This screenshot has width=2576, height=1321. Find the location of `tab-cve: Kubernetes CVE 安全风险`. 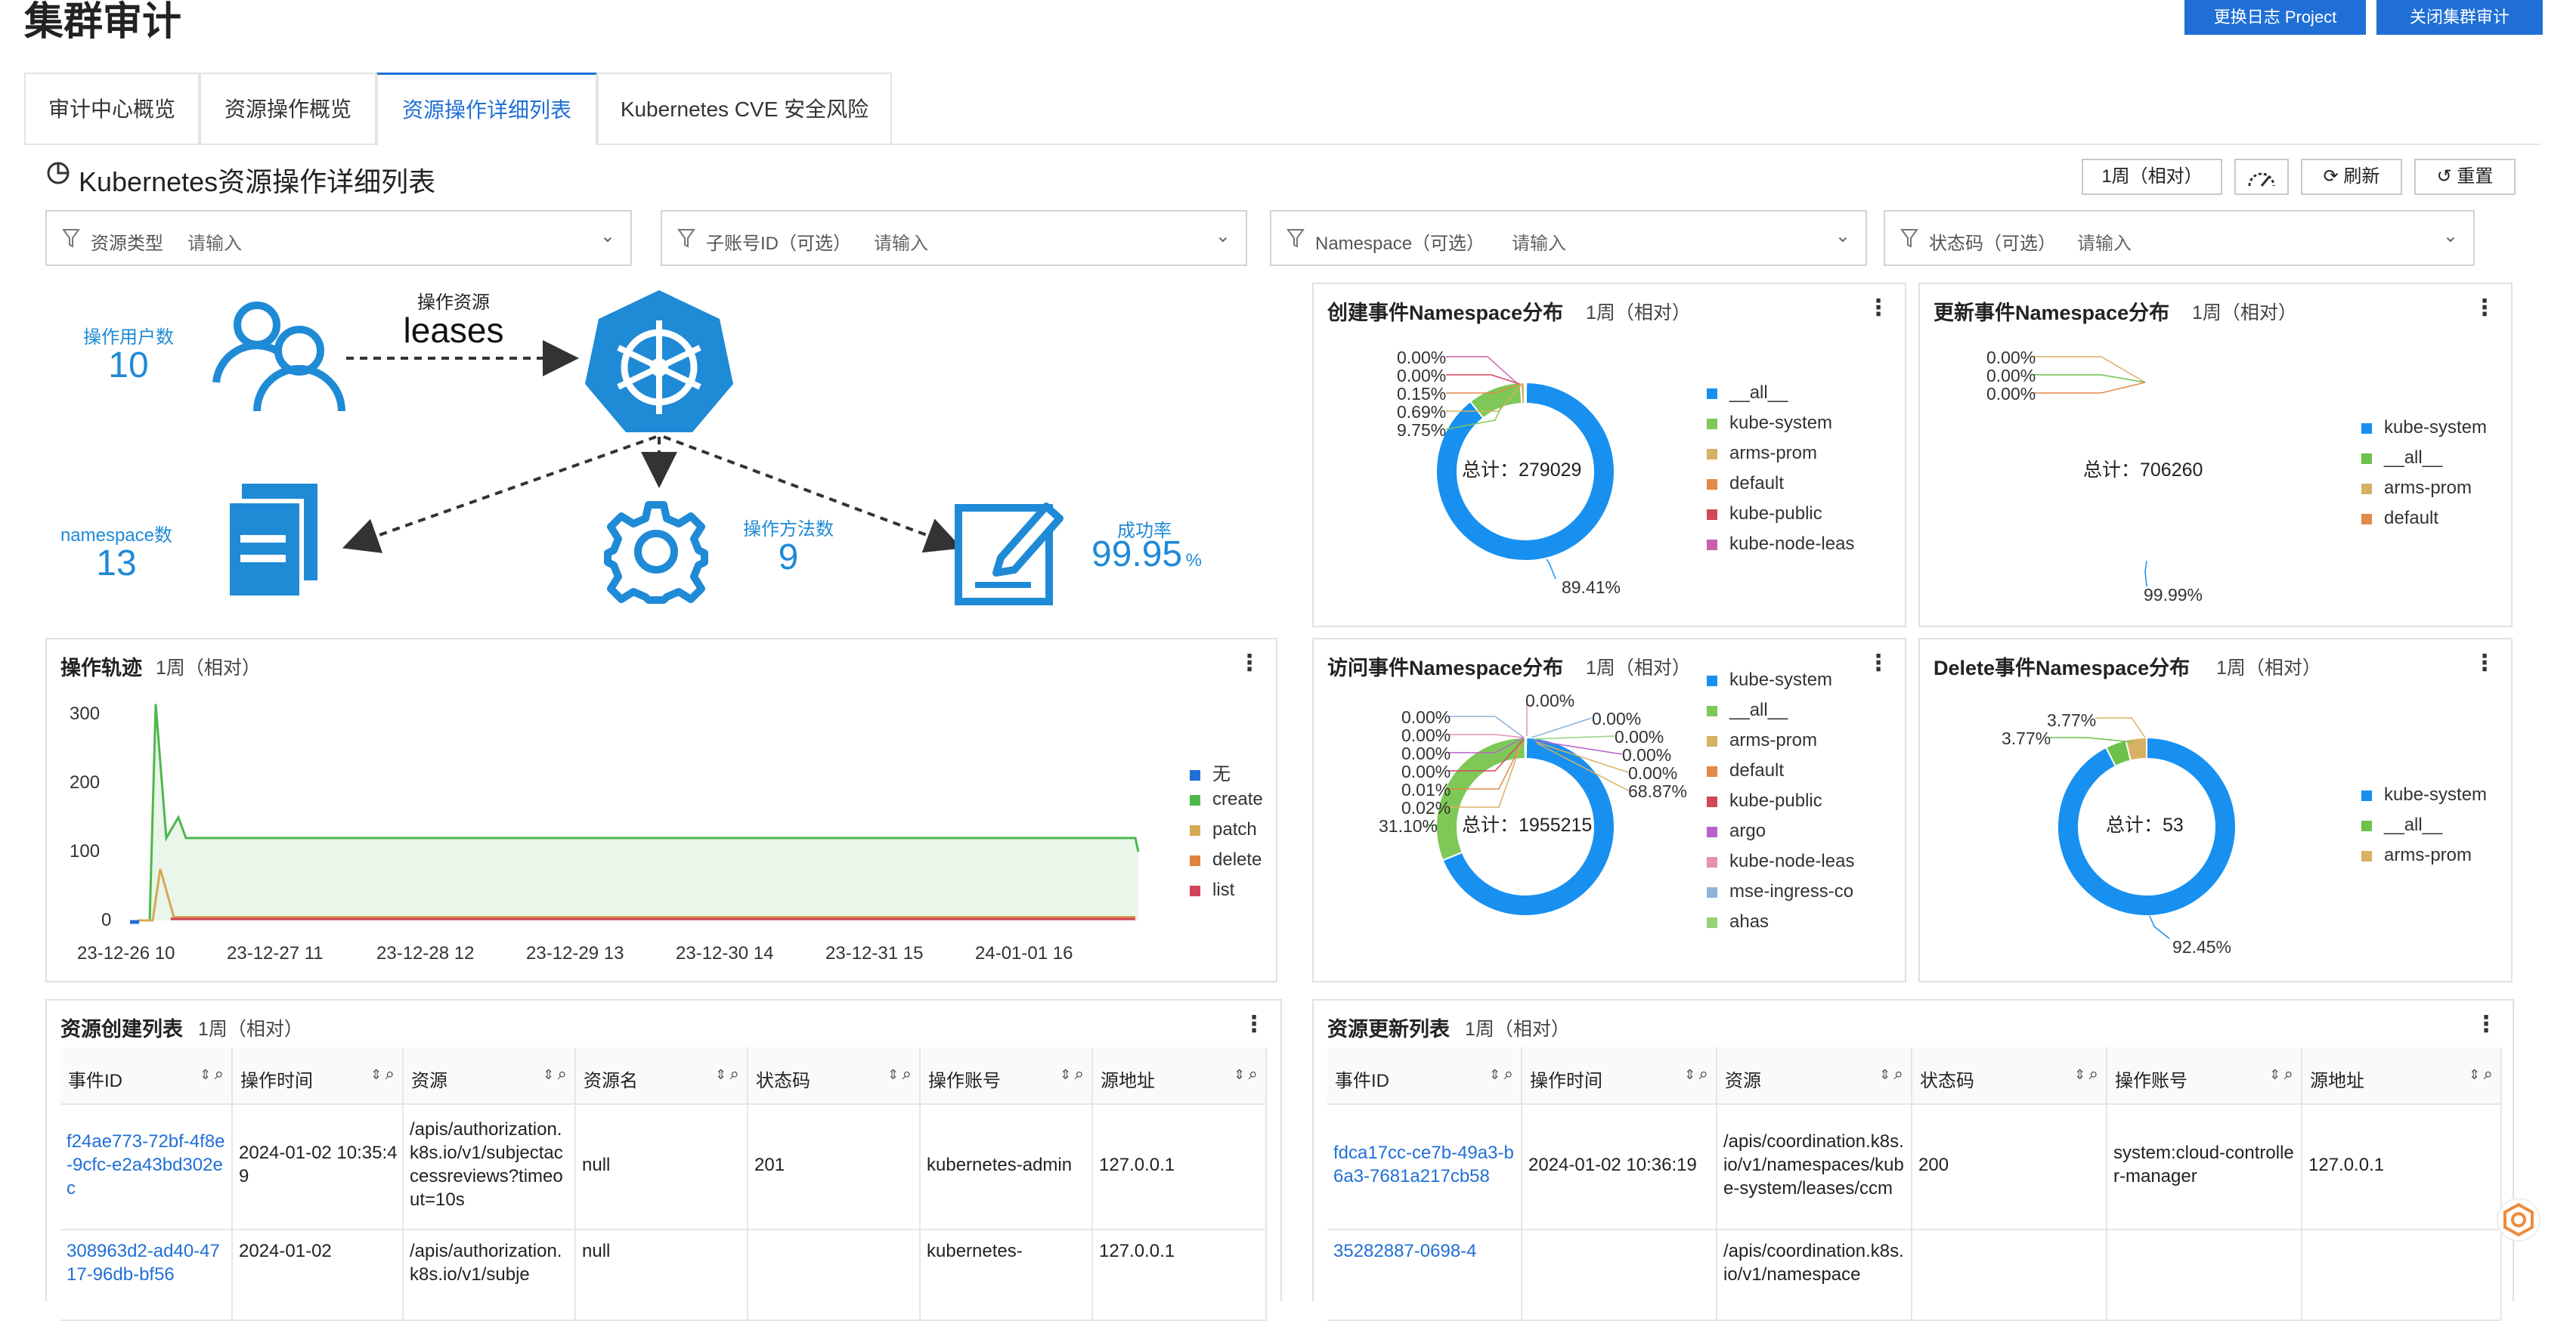

tab-cve: Kubernetes CVE 安全风险 is located at coordinates (744, 109).